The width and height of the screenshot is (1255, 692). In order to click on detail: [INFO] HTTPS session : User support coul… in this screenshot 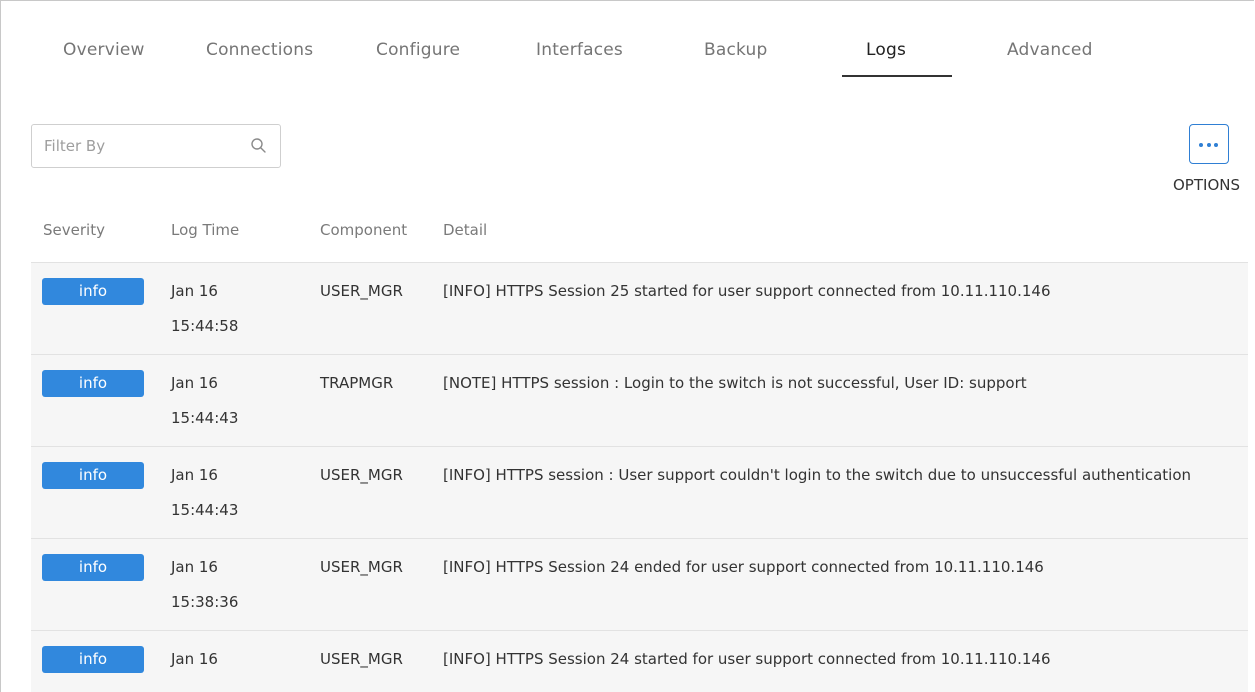, I will do `click(817, 475)`.